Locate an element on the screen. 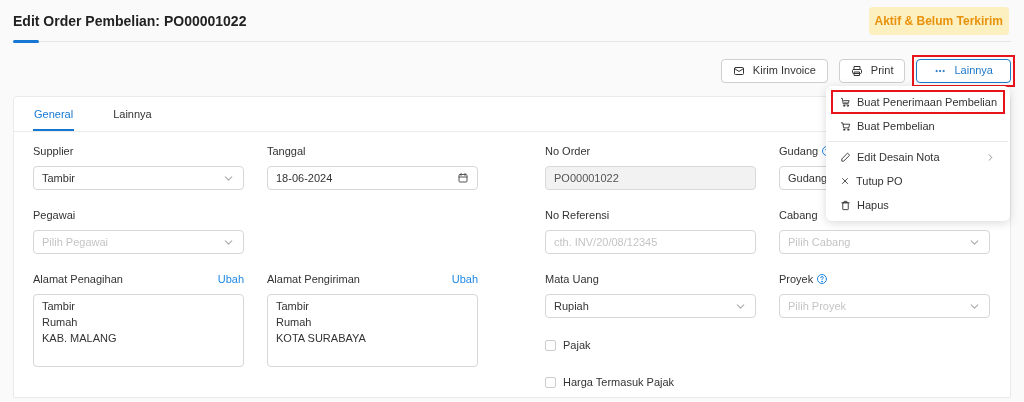  field-label: Gudang is located at coordinates (799, 151).